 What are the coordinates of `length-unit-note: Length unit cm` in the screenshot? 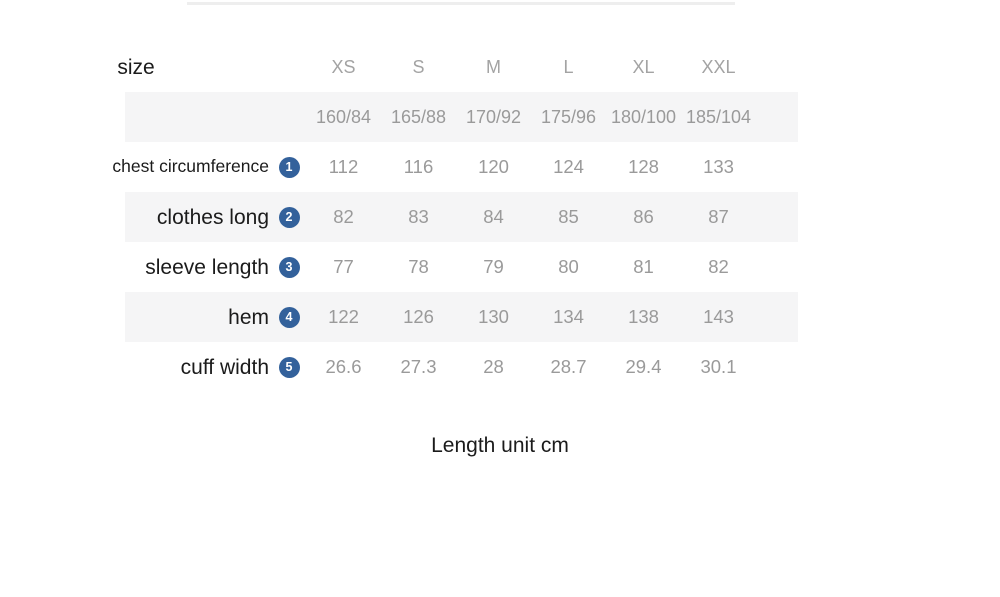 It's located at (500, 445).